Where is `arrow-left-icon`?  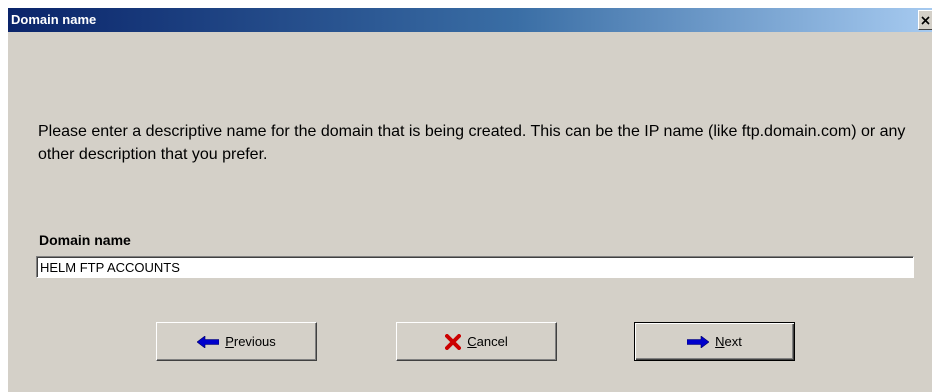
arrow-left-icon is located at coordinates (208, 341).